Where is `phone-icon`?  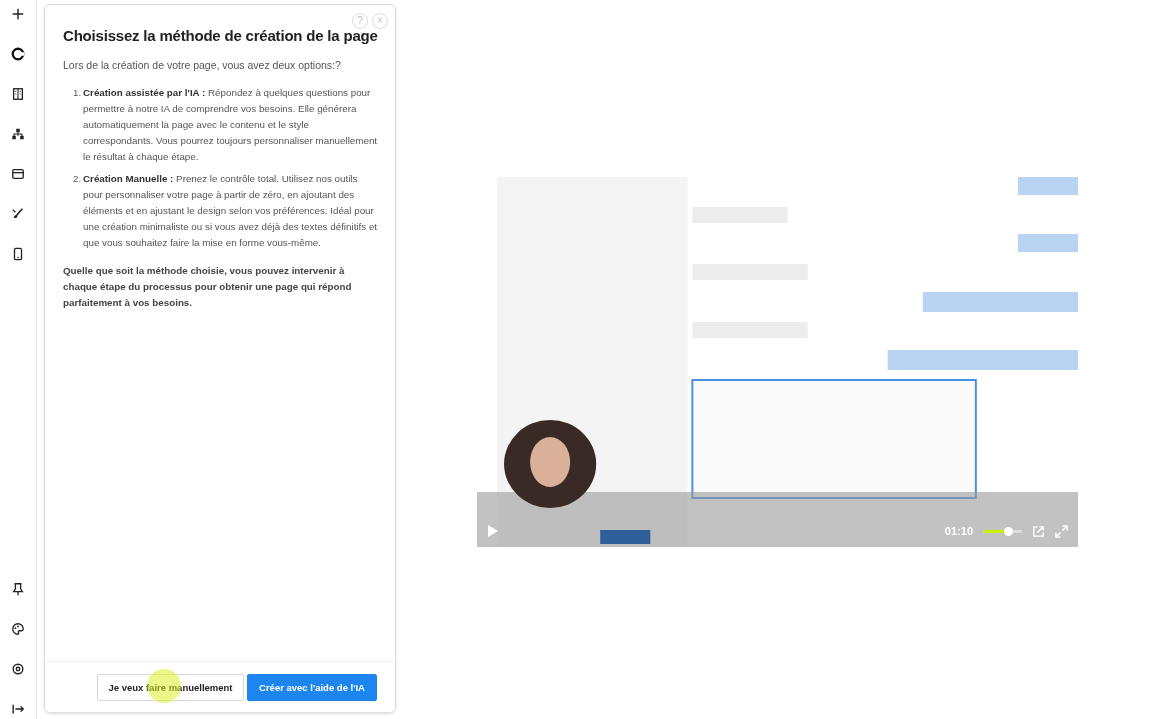 phone-icon is located at coordinates (18, 254).